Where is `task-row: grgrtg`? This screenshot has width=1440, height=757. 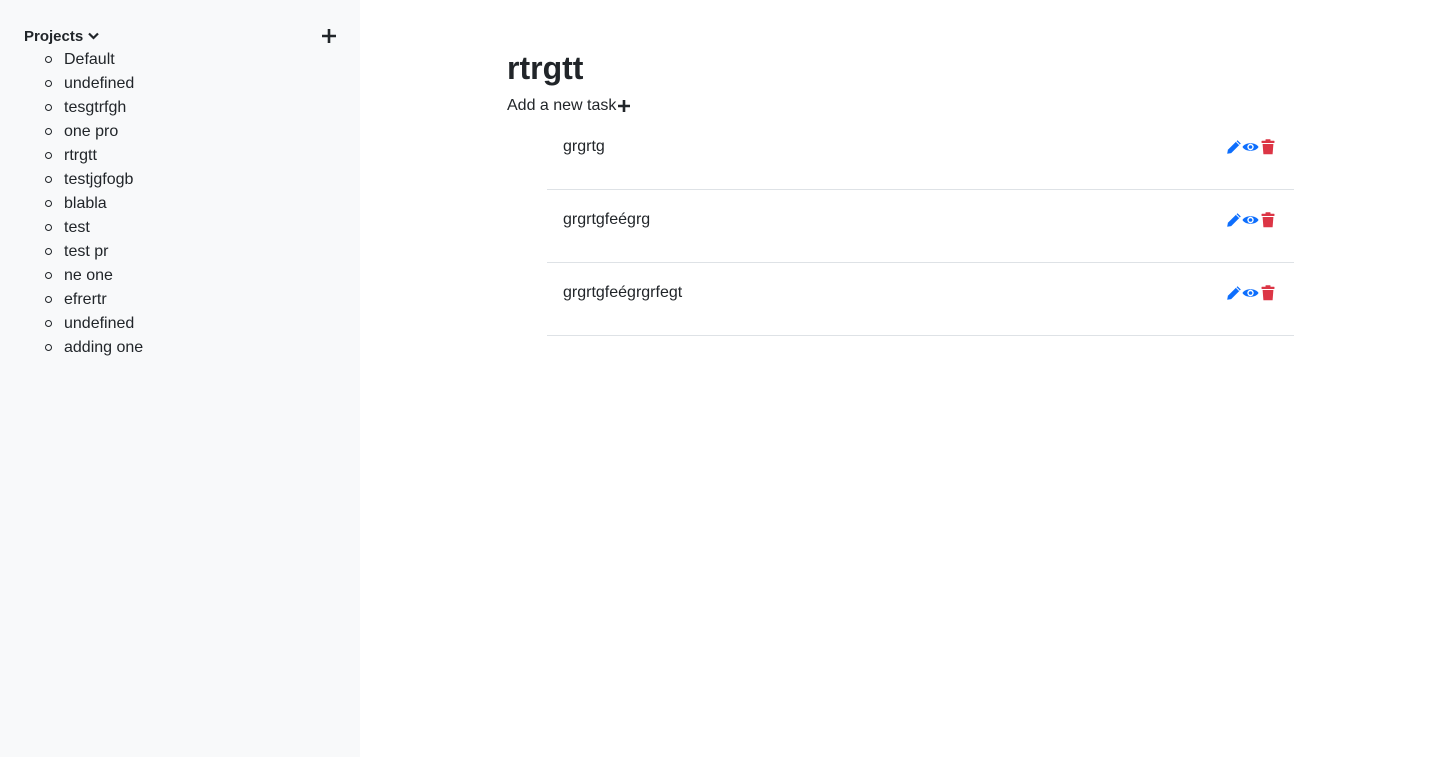 task-row: grgrtg is located at coordinates (920, 154).